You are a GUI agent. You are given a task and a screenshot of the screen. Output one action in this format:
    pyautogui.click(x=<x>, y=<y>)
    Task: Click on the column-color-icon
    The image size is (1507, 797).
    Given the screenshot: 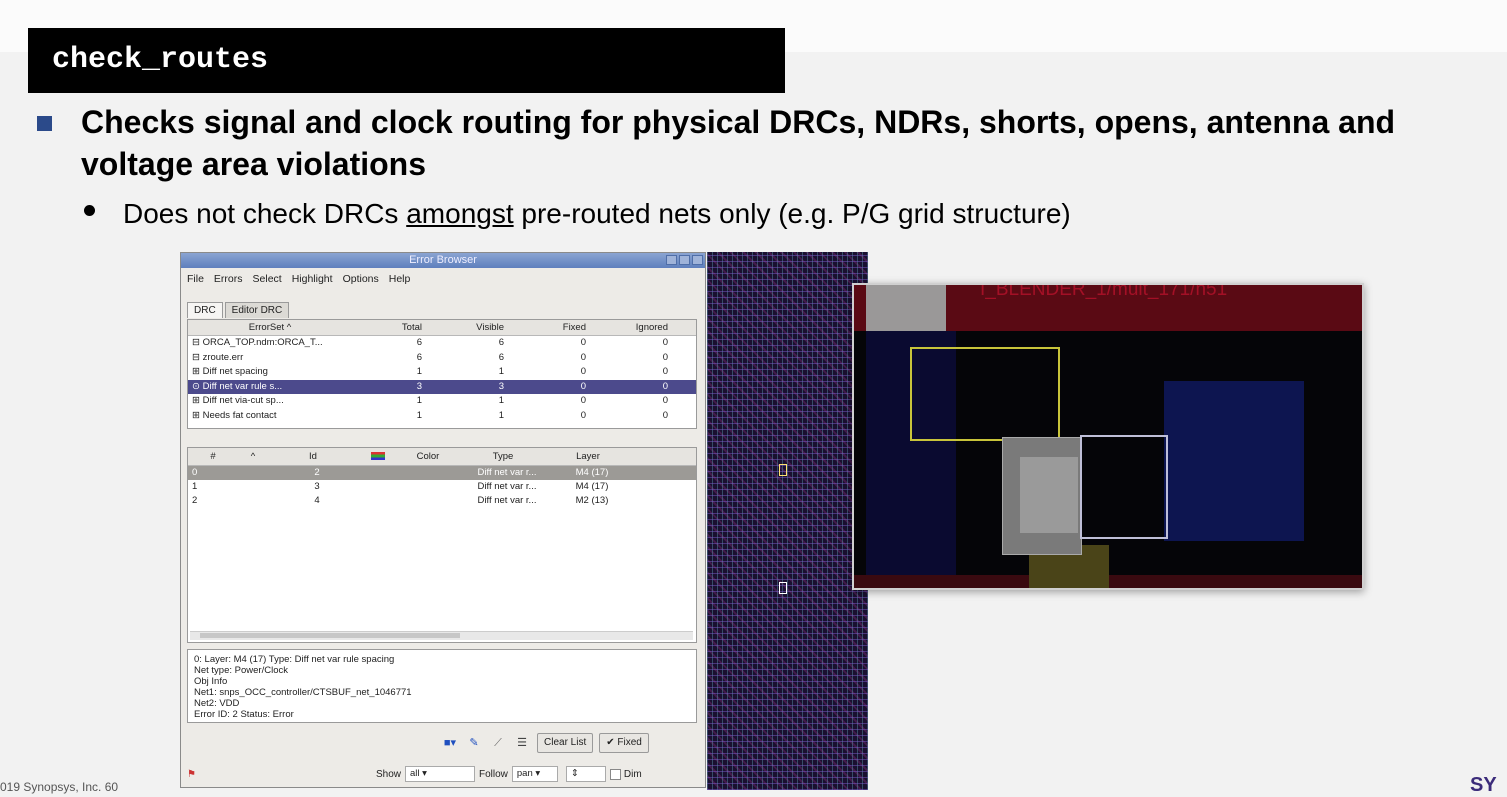 What is the action you would take?
    pyautogui.click(x=378, y=456)
    